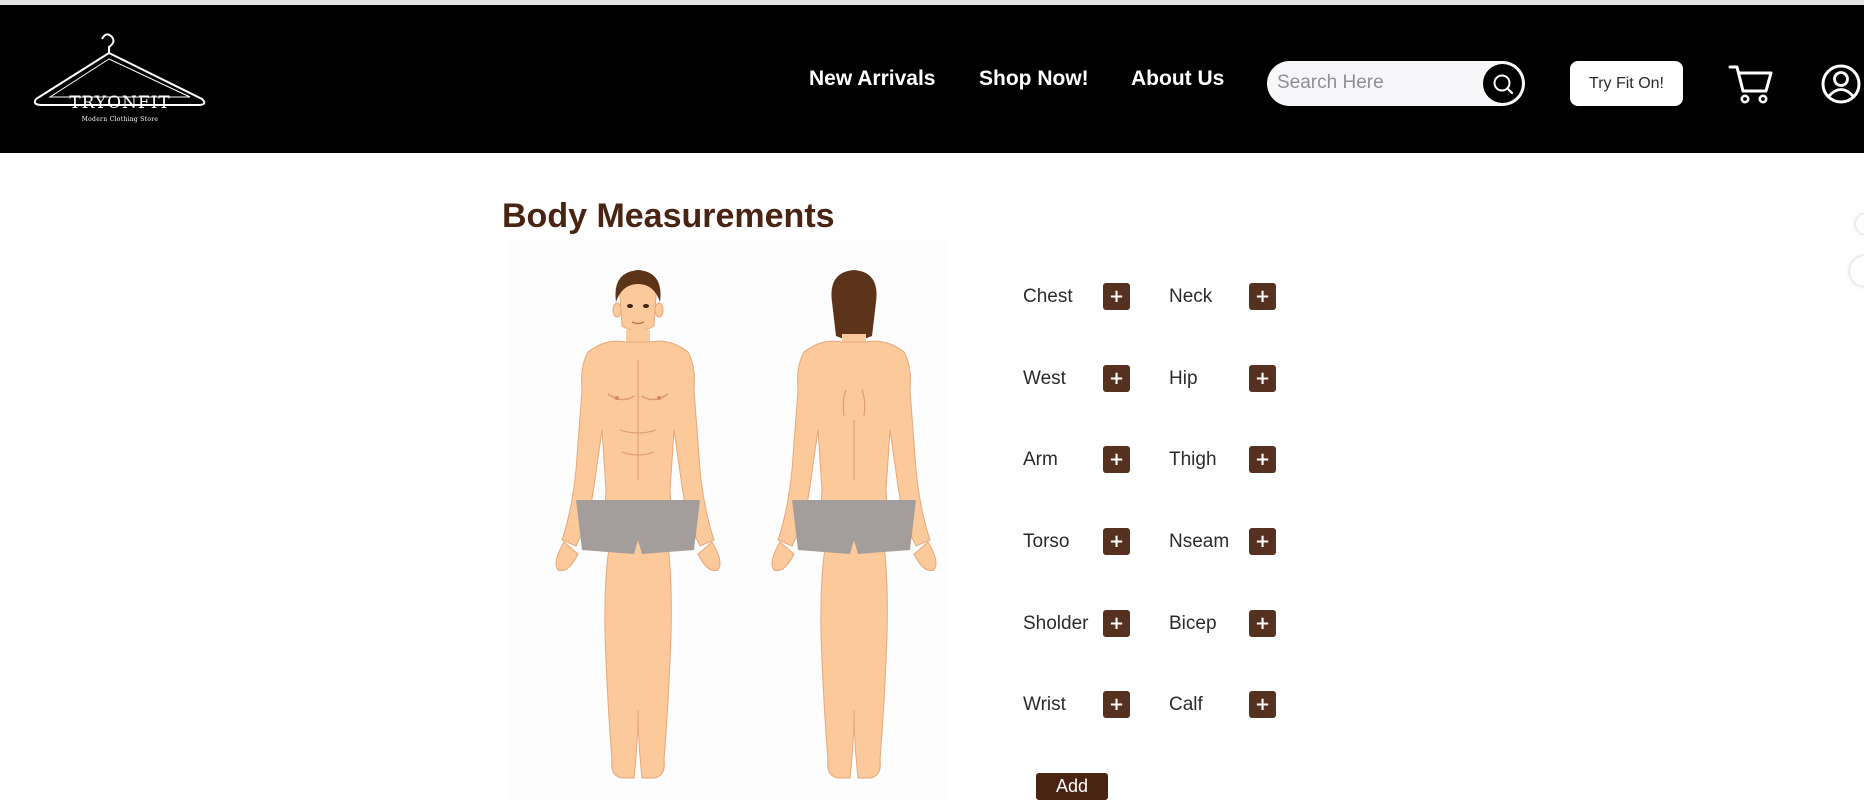 Image resolution: width=1864 pixels, height=805 pixels. What do you see at coordinates (120, 83) in the screenshot?
I see `logo: TRYONFIT Modern Clothing Store` at bounding box center [120, 83].